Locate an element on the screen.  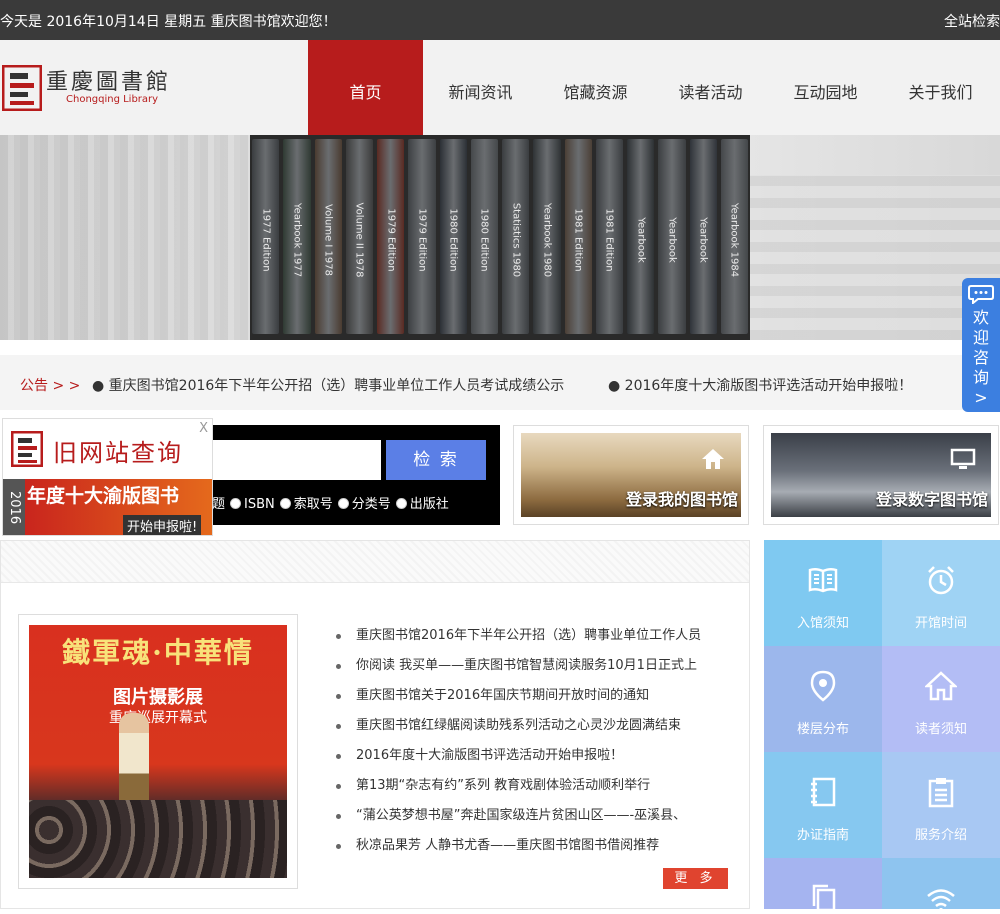
book-spine: Yearbook 1977 is located at coordinates (297, 236).